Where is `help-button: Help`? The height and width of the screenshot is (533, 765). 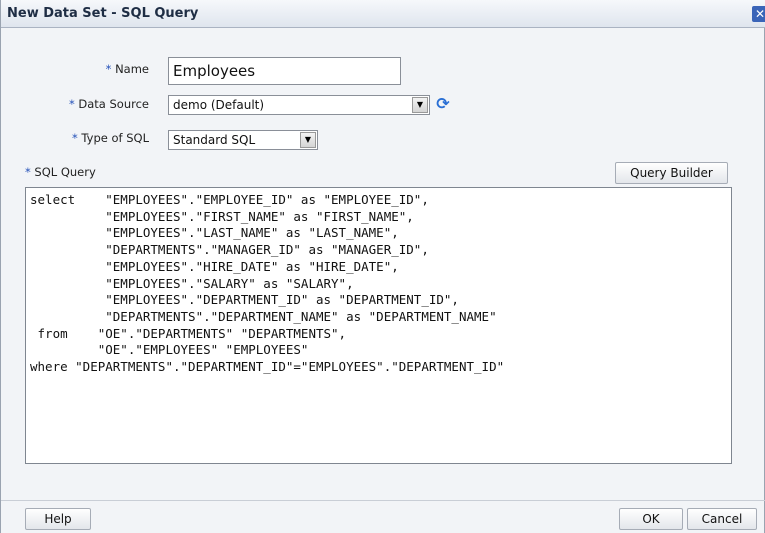
help-button: Help is located at coordinates (58, 519).